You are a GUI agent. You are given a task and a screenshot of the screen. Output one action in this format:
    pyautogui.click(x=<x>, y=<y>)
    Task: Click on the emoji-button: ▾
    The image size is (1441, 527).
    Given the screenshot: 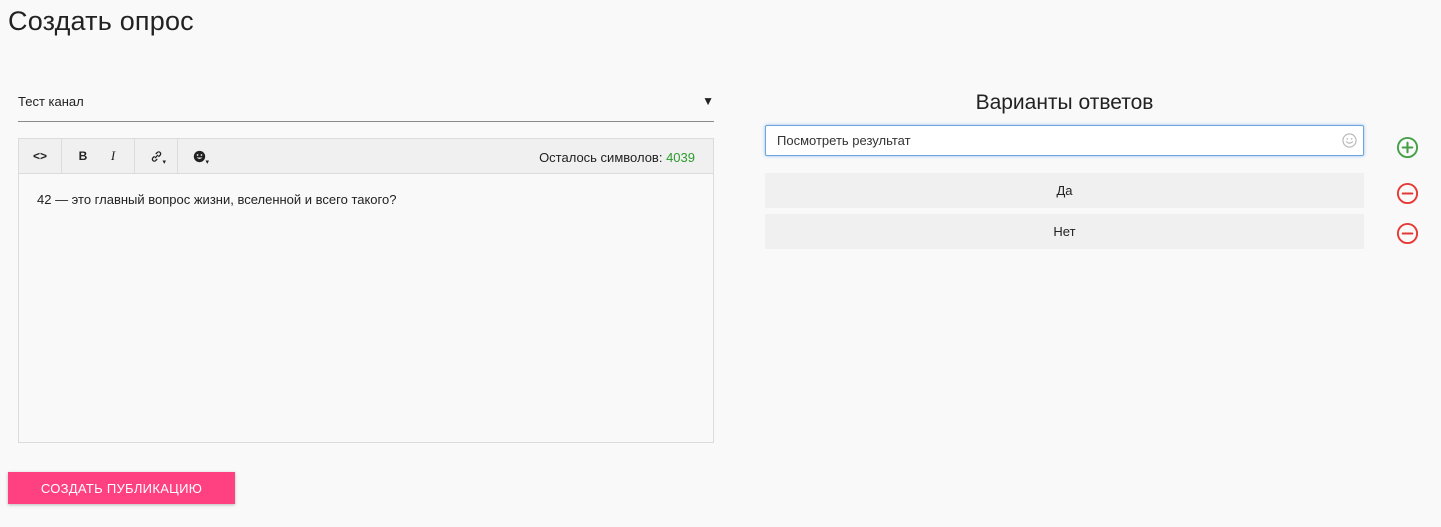 What is the action you would take?
    pyautogui.click(x=199, y=156)
    